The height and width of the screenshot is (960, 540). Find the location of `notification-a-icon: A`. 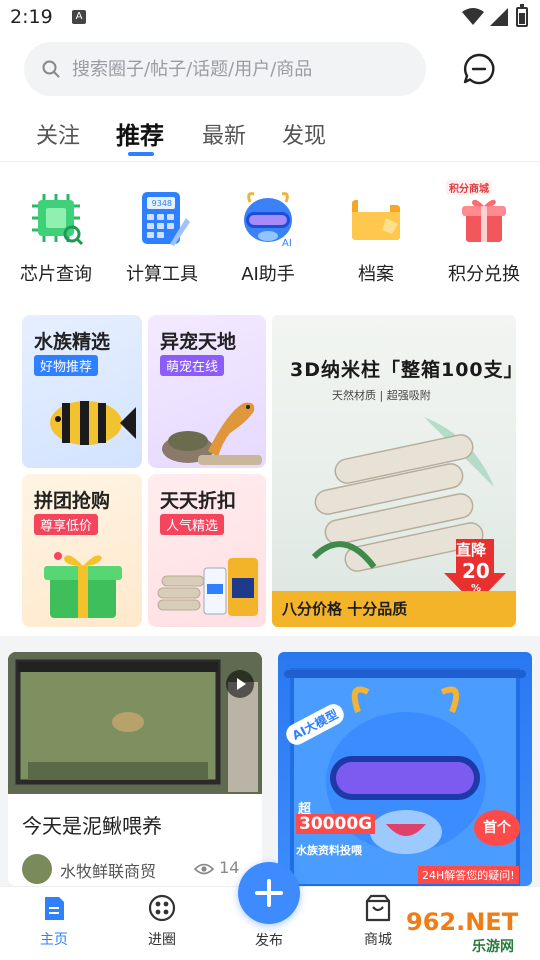

notification-a-icon: A is located at coordinates (79, 17).